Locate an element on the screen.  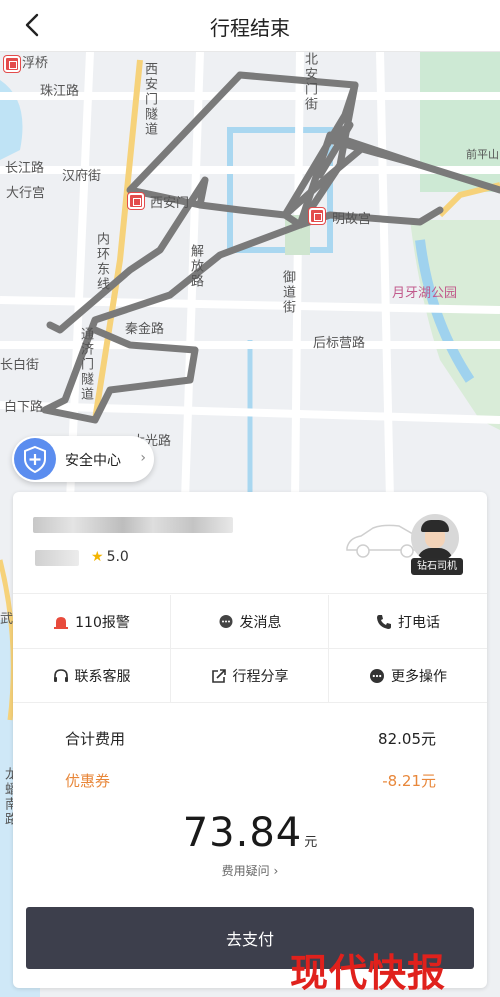
coupon-label: 优惠券 is located at coordinates (88, 781).